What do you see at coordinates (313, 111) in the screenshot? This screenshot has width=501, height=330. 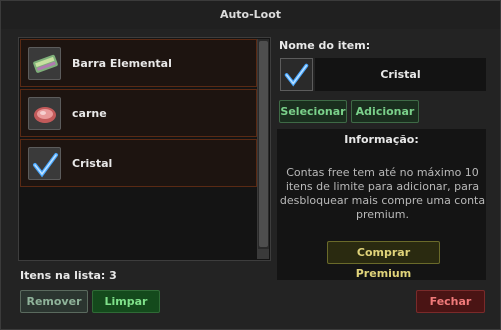 I see `select-button: Selecionar` at bounding box center [313, 111].